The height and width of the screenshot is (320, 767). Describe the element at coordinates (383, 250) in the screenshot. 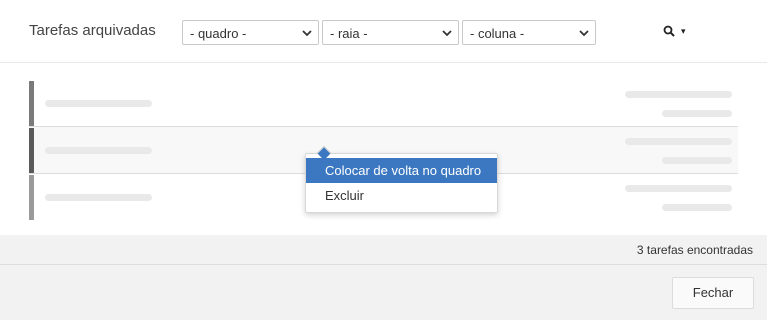

I see `results-summary: 3 tarefas encontradas` at that location.